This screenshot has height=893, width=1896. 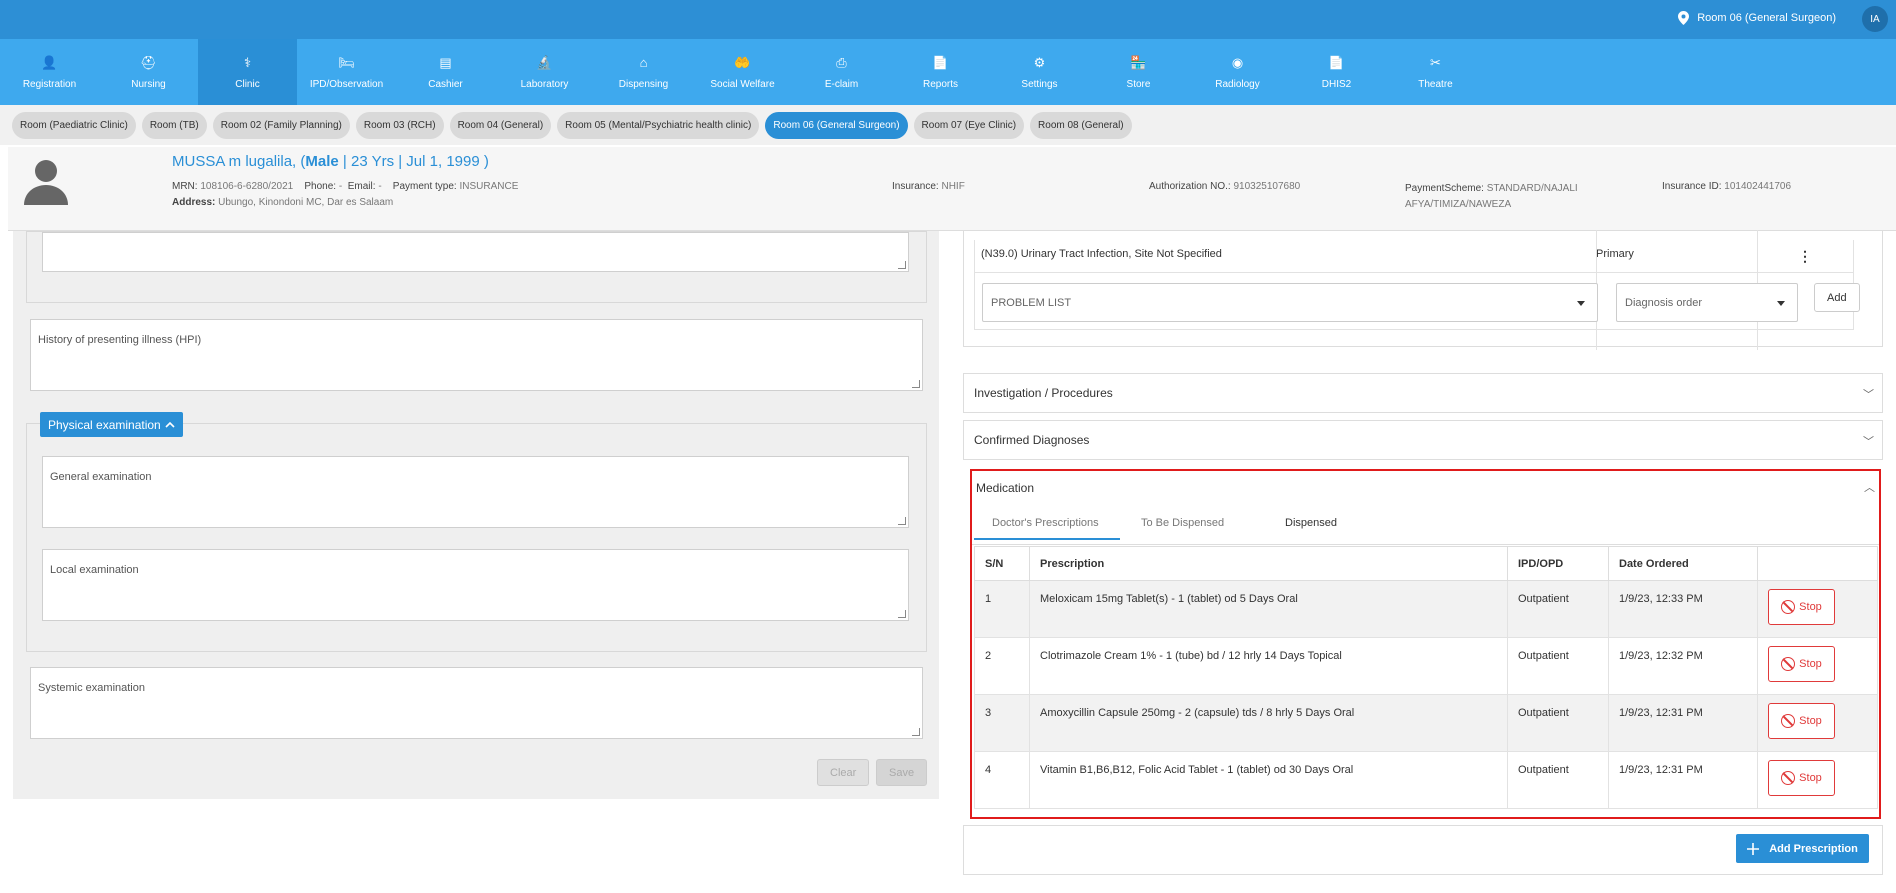 I want to click on general-exam-textarea: General examination, so click(x=475, y=492).